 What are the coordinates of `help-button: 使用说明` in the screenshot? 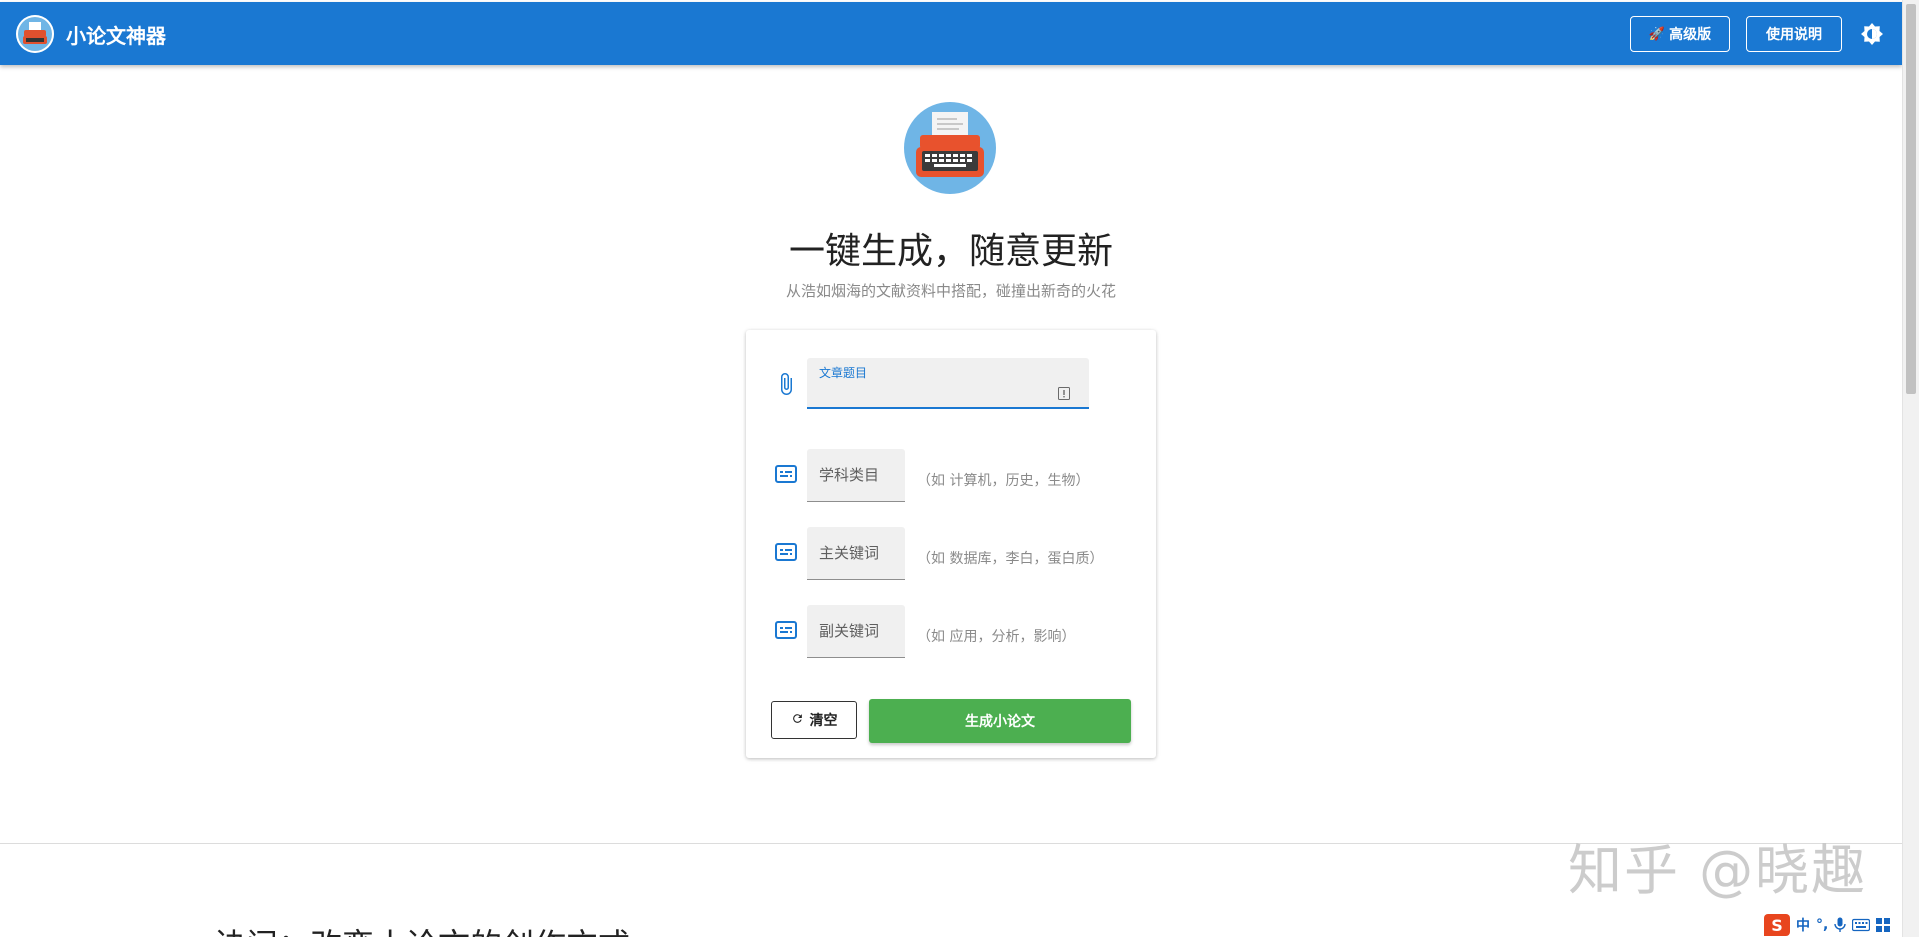 It's located at (1794, 34).